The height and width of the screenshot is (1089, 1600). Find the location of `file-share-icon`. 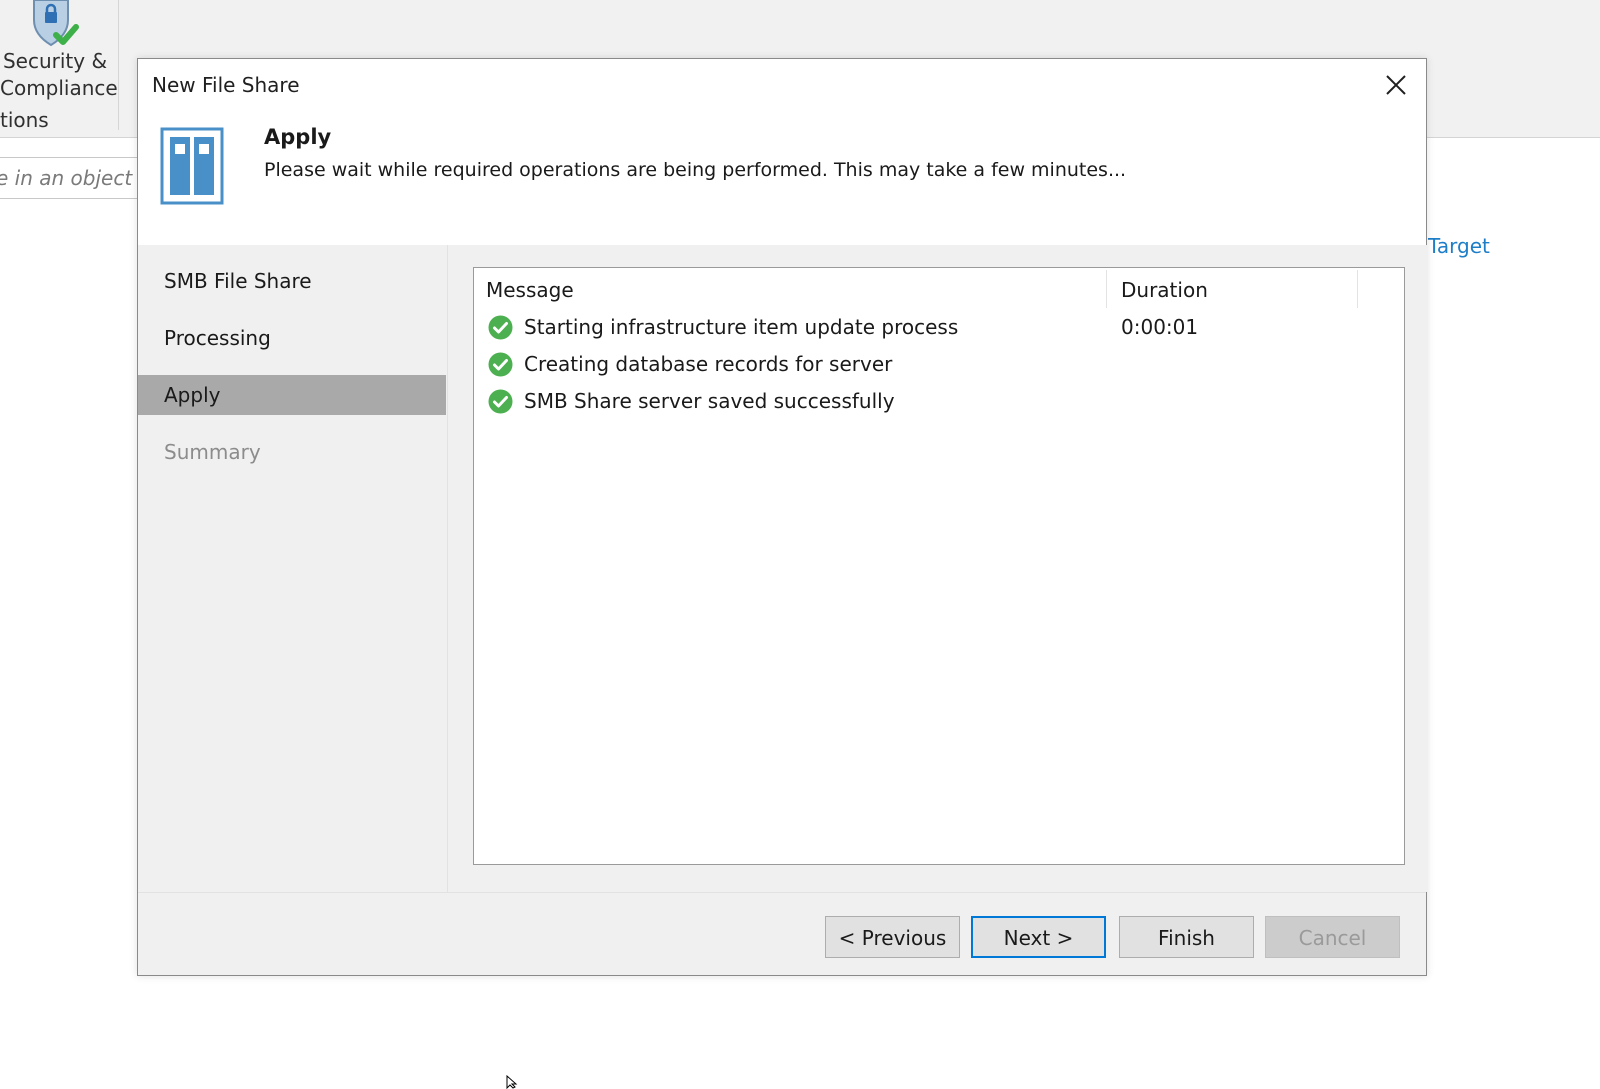

file-share-icon is located at coordinates (192, 166).